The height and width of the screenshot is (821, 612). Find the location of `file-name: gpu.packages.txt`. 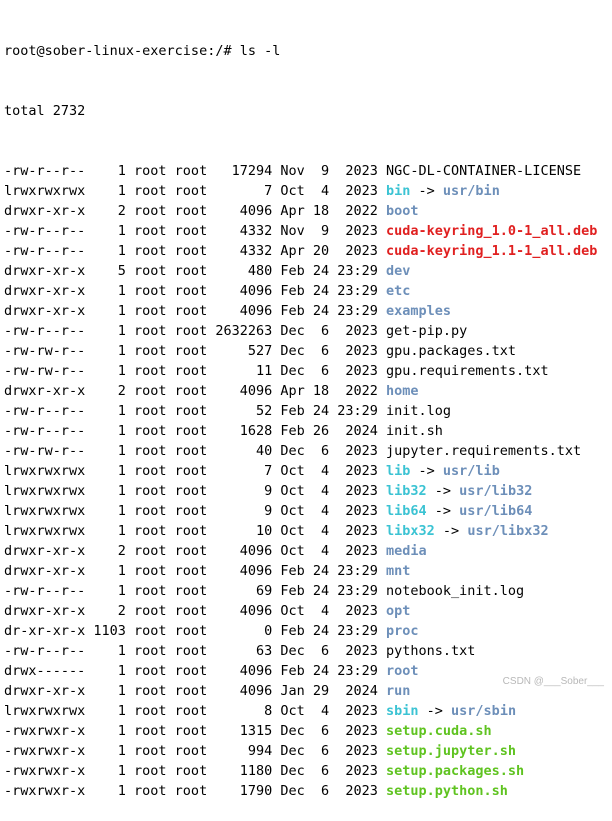

file-name: gpu.packages.txt is located at coordinates (451, 351).